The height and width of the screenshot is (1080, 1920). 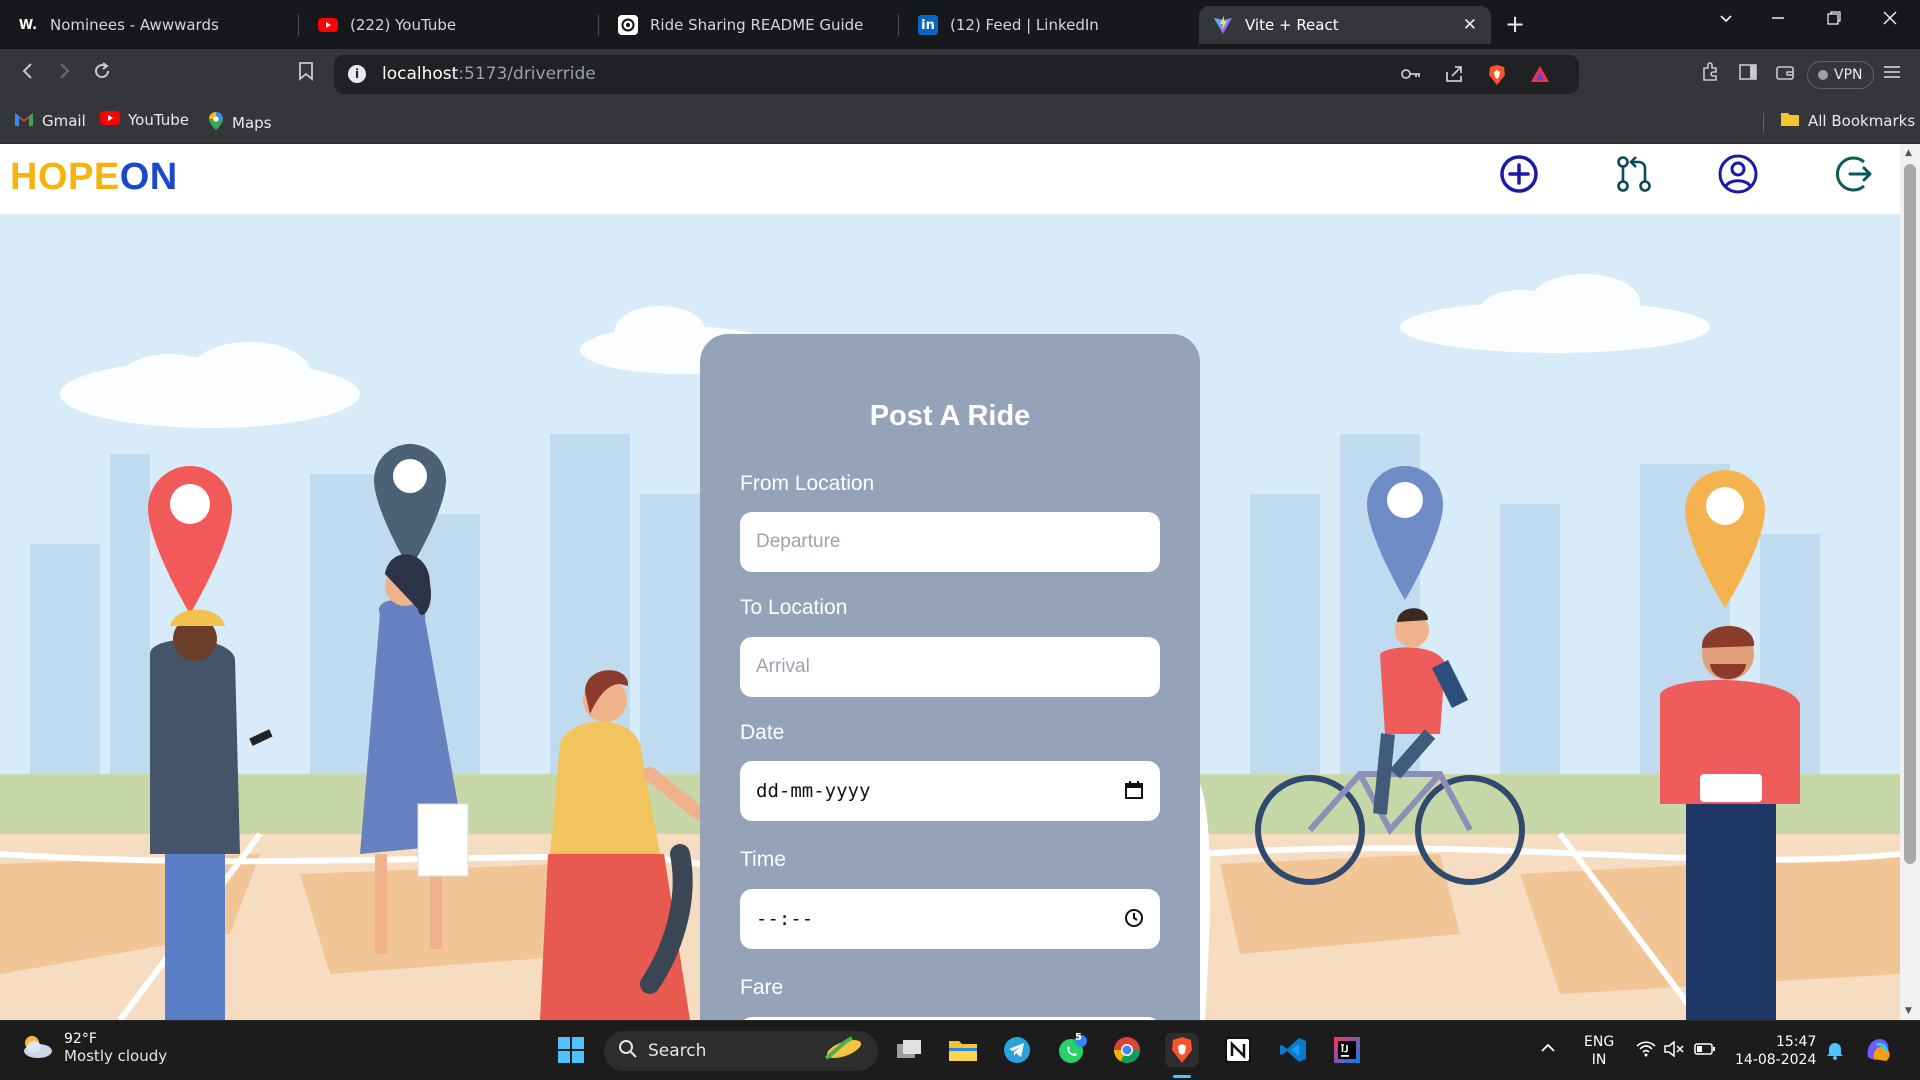 I want to click on close-window-button, so click(x=1890, y=20).